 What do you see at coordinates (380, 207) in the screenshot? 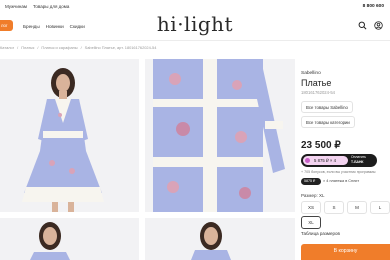
I see `size-option-l: L` at bounding box center [380, 207].